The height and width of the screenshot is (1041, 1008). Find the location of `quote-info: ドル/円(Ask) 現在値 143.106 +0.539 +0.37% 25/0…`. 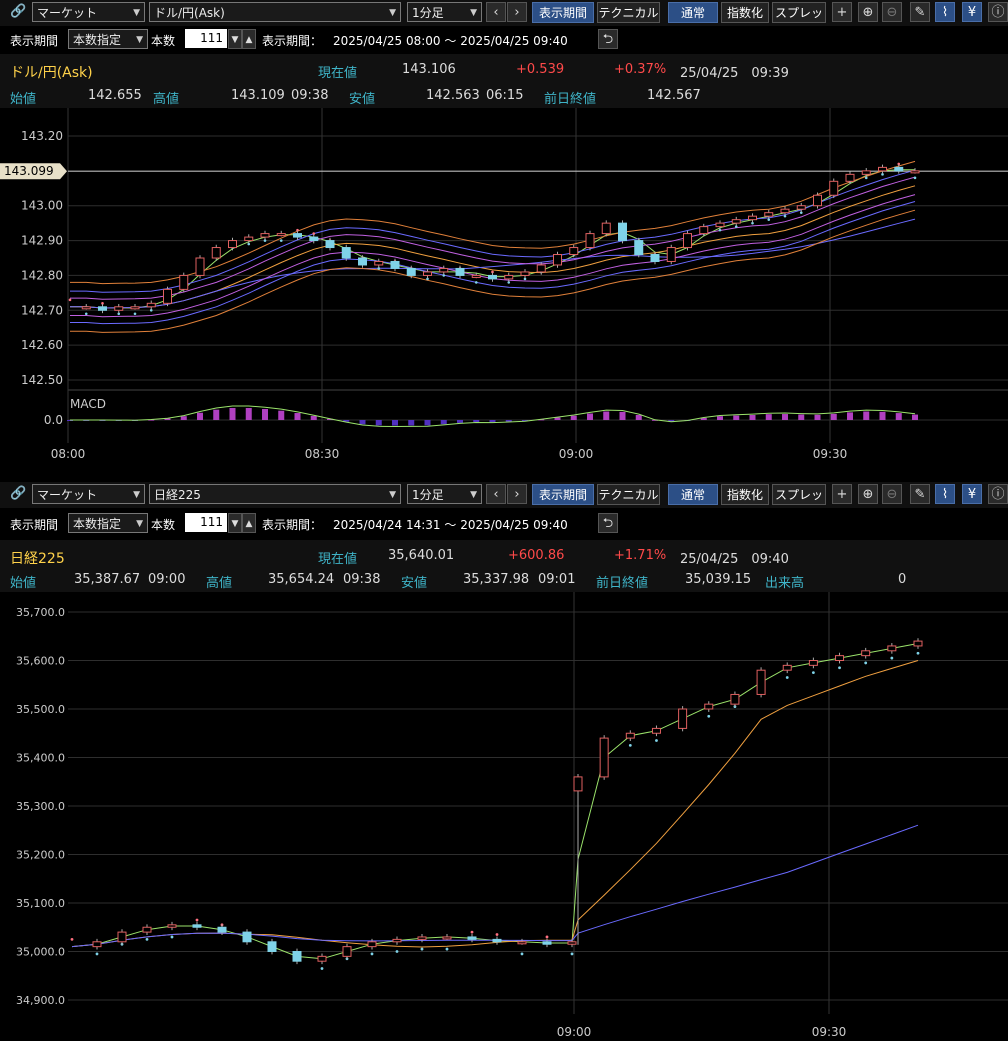

quote-info: ドル/円(Ask) 現在値 143.106 +0.539 +0.37% 25/0… is located at coordinates (504, 81).